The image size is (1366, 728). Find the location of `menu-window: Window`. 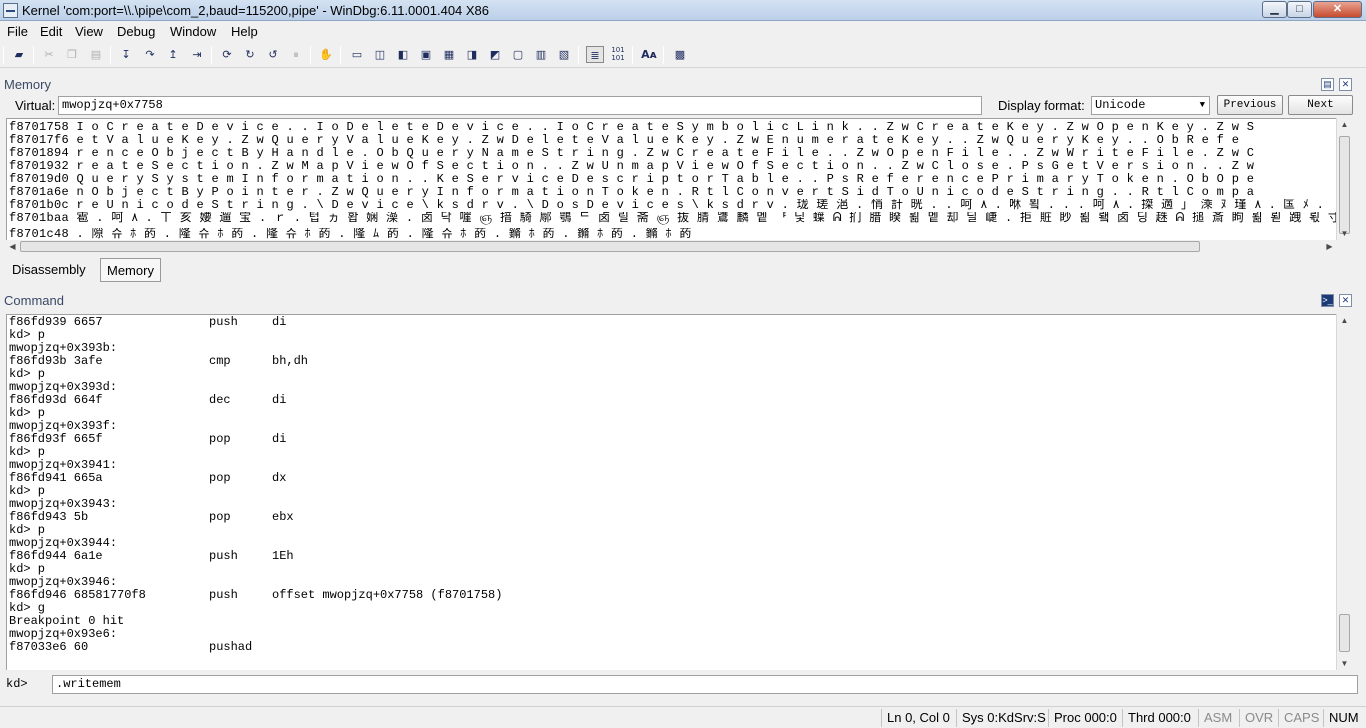

menu-window: Window is located at coordinates (193, 31).